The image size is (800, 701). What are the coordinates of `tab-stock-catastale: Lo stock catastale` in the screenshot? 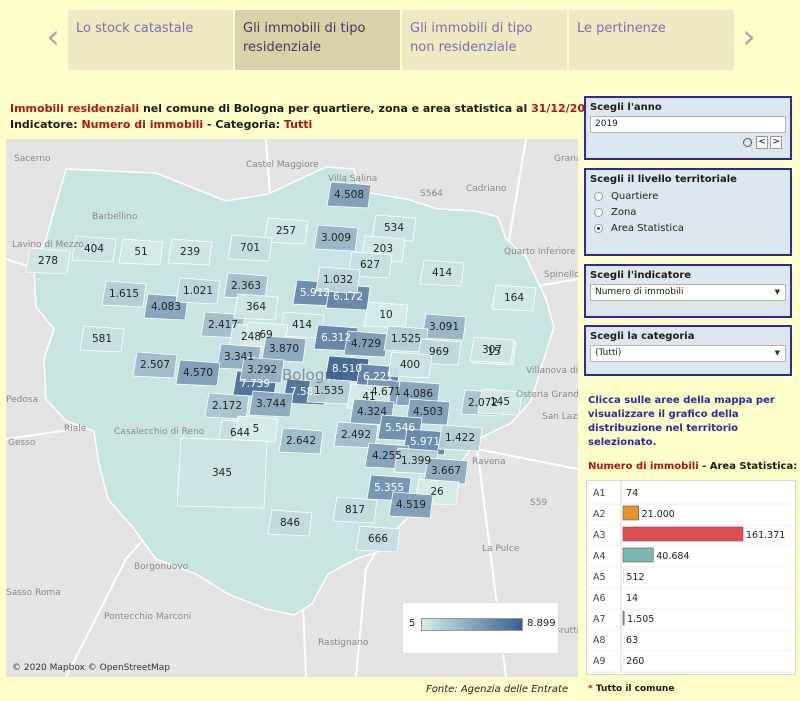 It's located at (150, 40).